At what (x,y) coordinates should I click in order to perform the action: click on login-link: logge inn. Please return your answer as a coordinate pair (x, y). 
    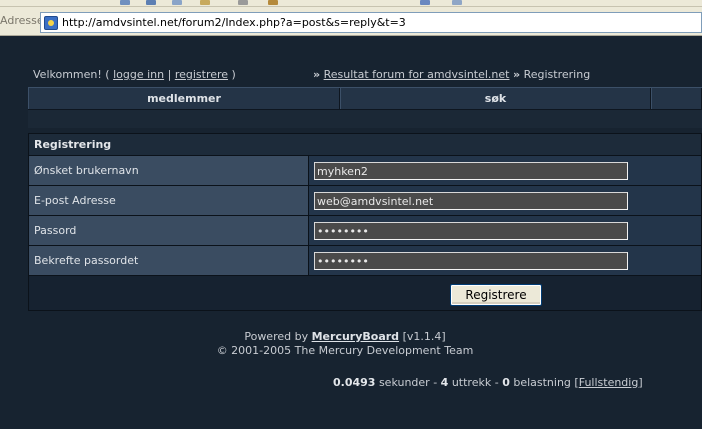
    Looking at the image, I should click on (138, 74).